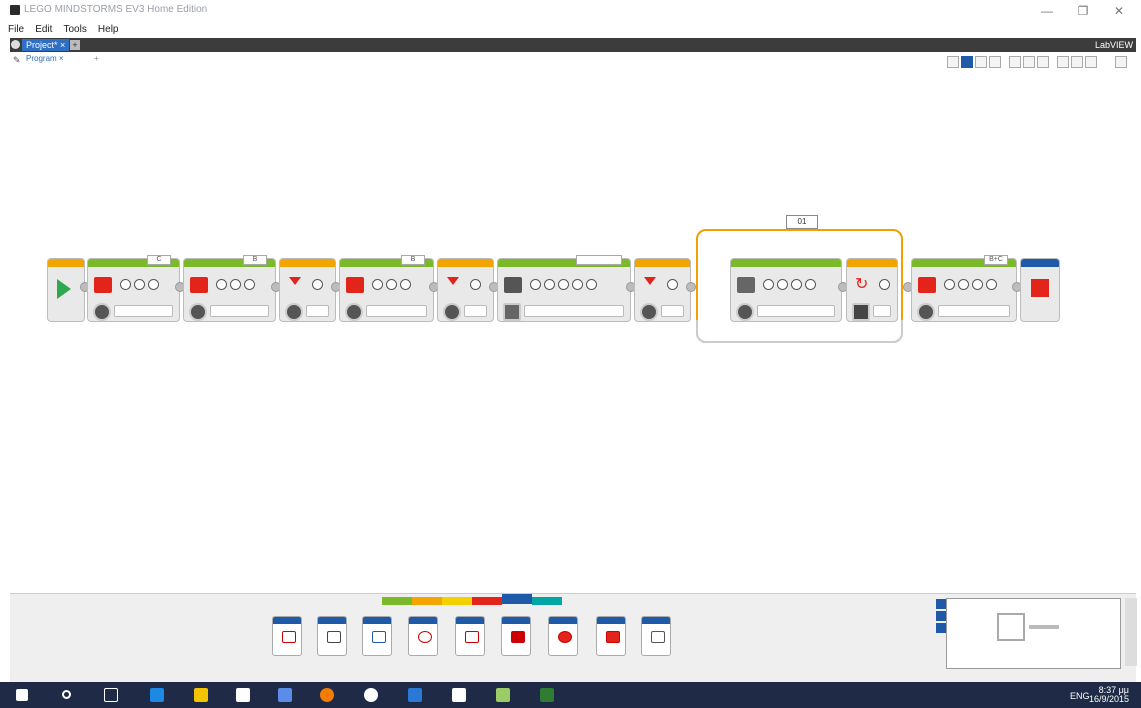  Describe the element at coordinates (287, 636) in the screenshot. I see `file-access-icon` at that location.